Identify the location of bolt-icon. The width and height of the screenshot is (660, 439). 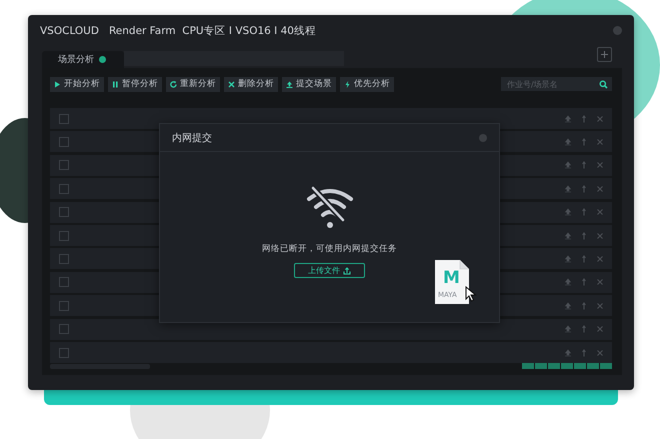
(347, 84).